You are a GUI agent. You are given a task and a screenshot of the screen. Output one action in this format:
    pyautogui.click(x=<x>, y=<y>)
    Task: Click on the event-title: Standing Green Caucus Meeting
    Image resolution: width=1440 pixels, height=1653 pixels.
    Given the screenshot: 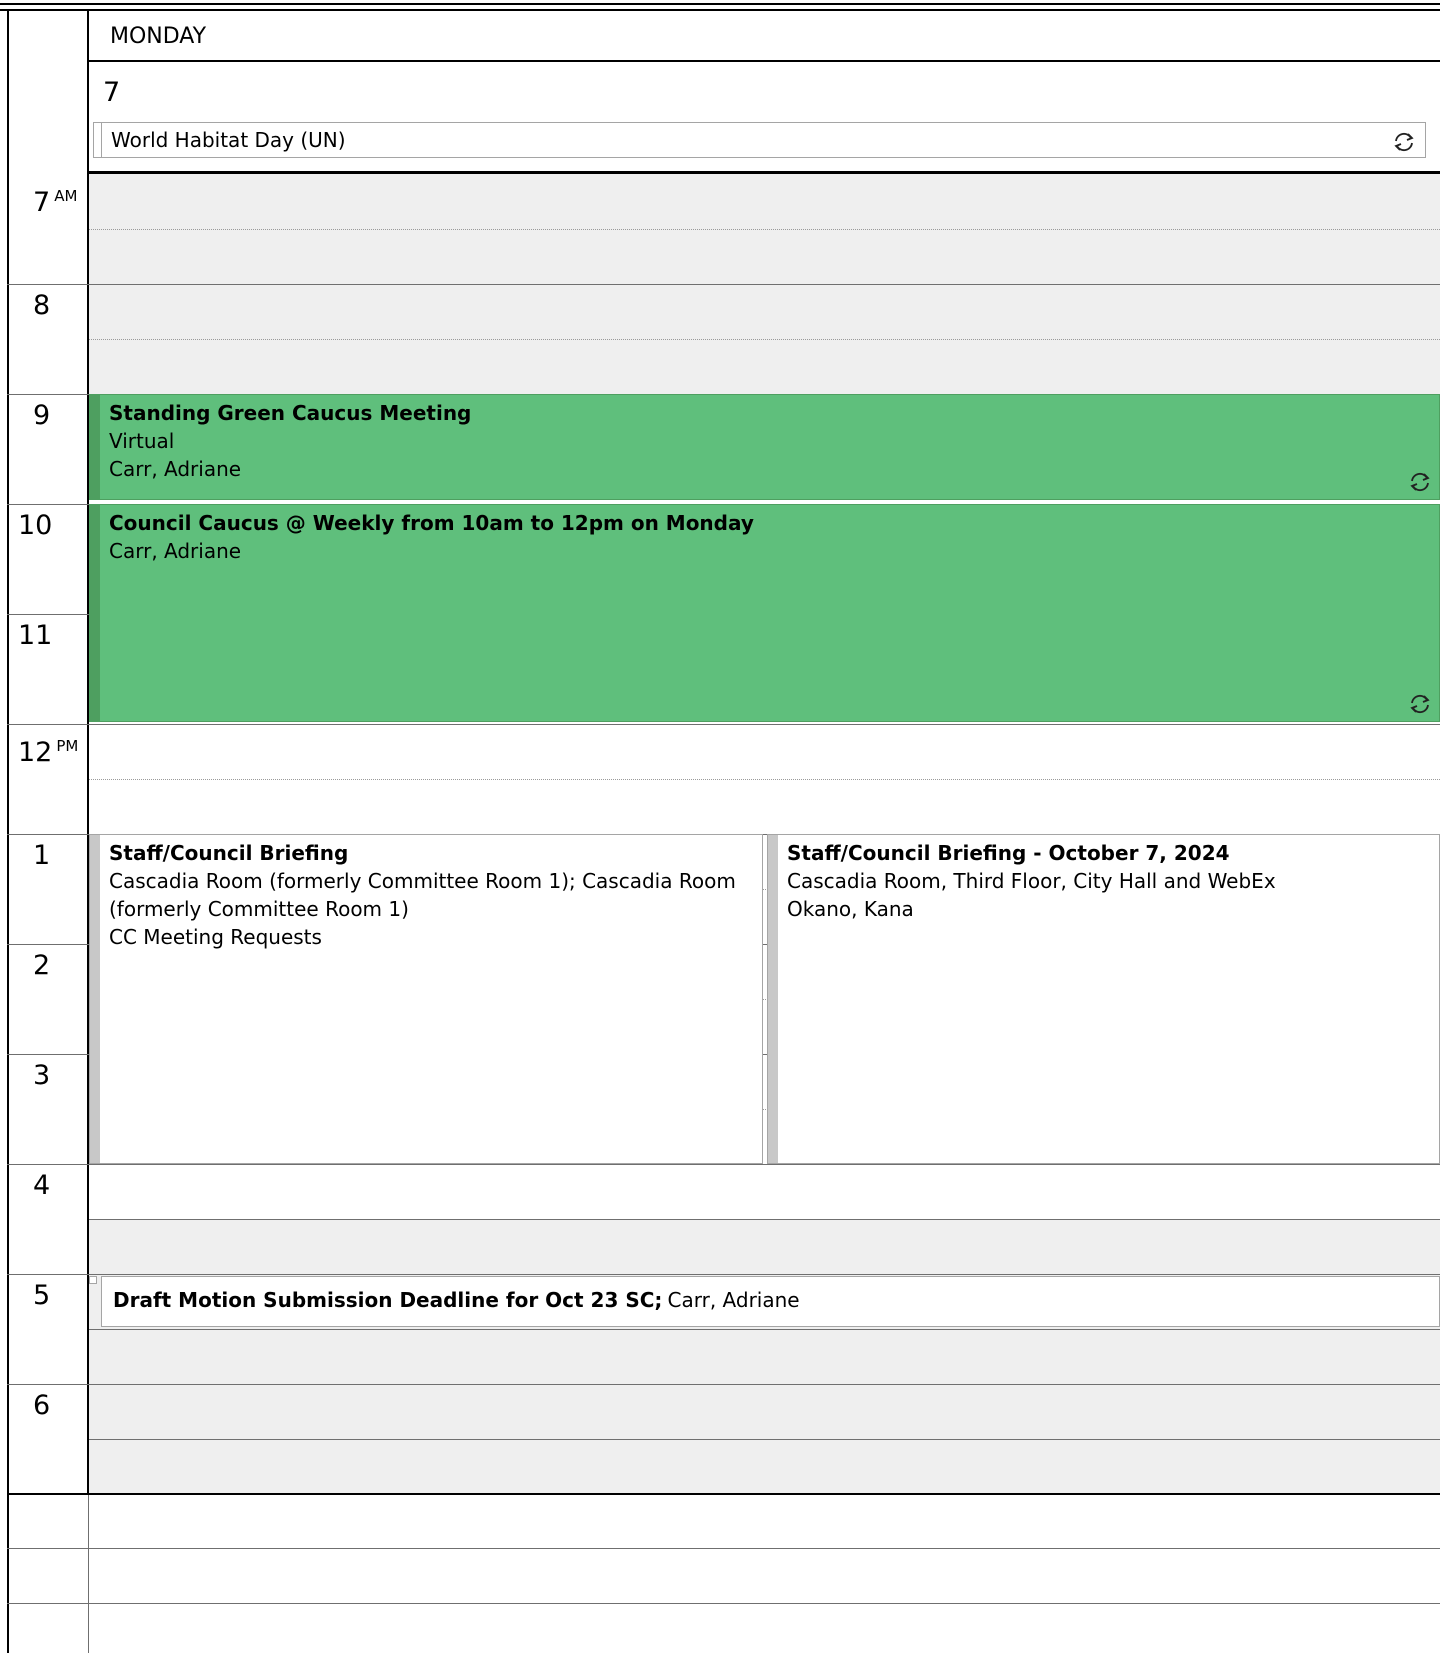 What is the action you would take?
    pyautogui.click(x=290, y=413)
    